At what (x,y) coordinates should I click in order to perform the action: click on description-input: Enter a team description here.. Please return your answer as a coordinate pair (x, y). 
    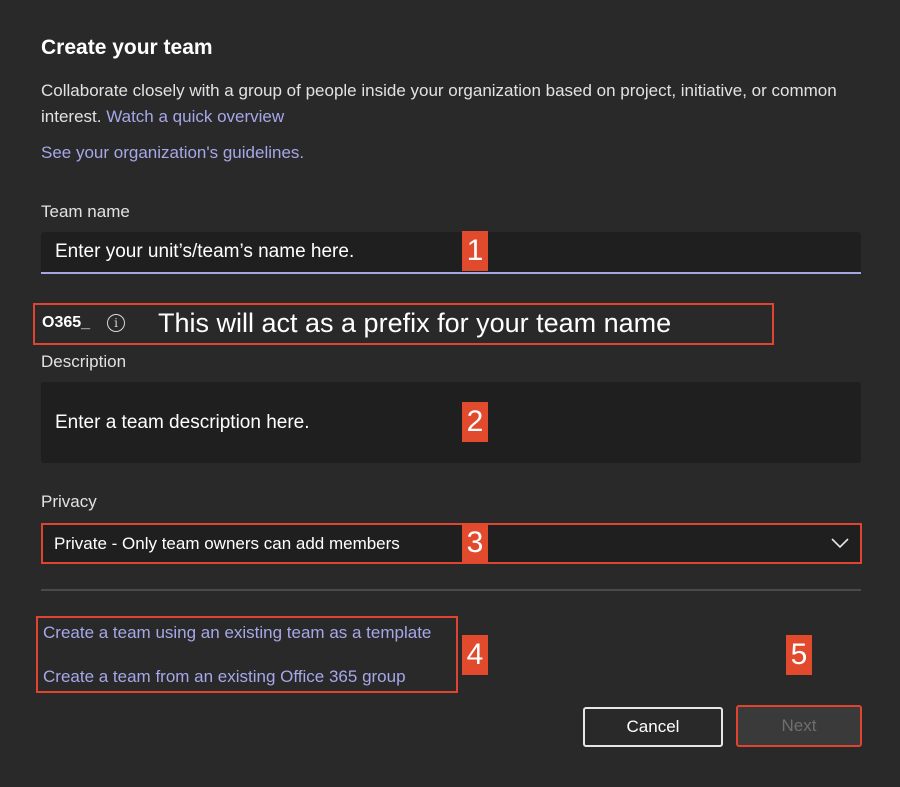
    Looking at the image, I should click on (451, 422).